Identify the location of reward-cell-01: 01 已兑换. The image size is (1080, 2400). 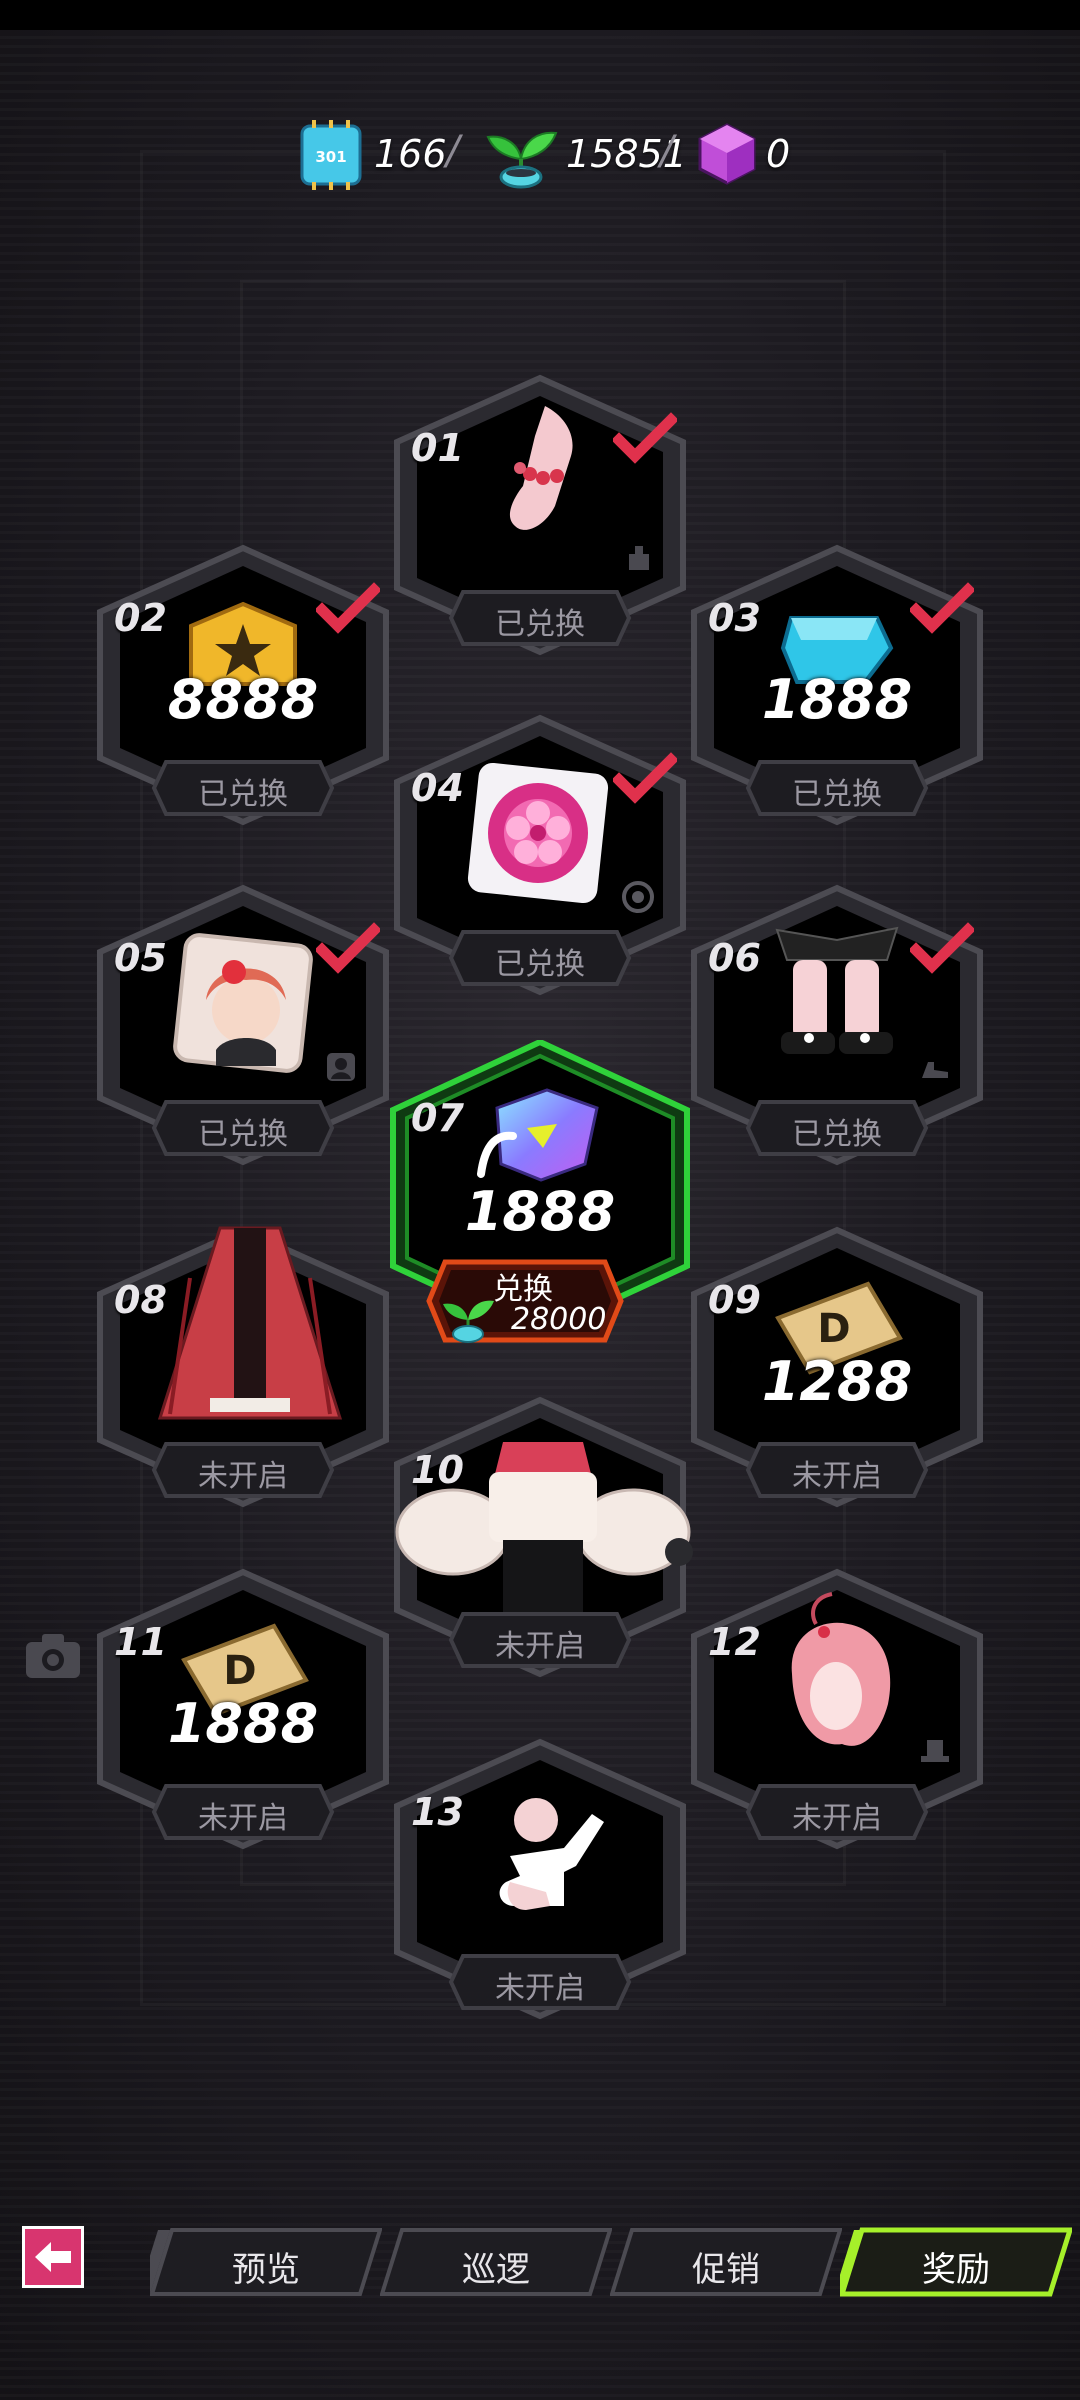
(540, 515).